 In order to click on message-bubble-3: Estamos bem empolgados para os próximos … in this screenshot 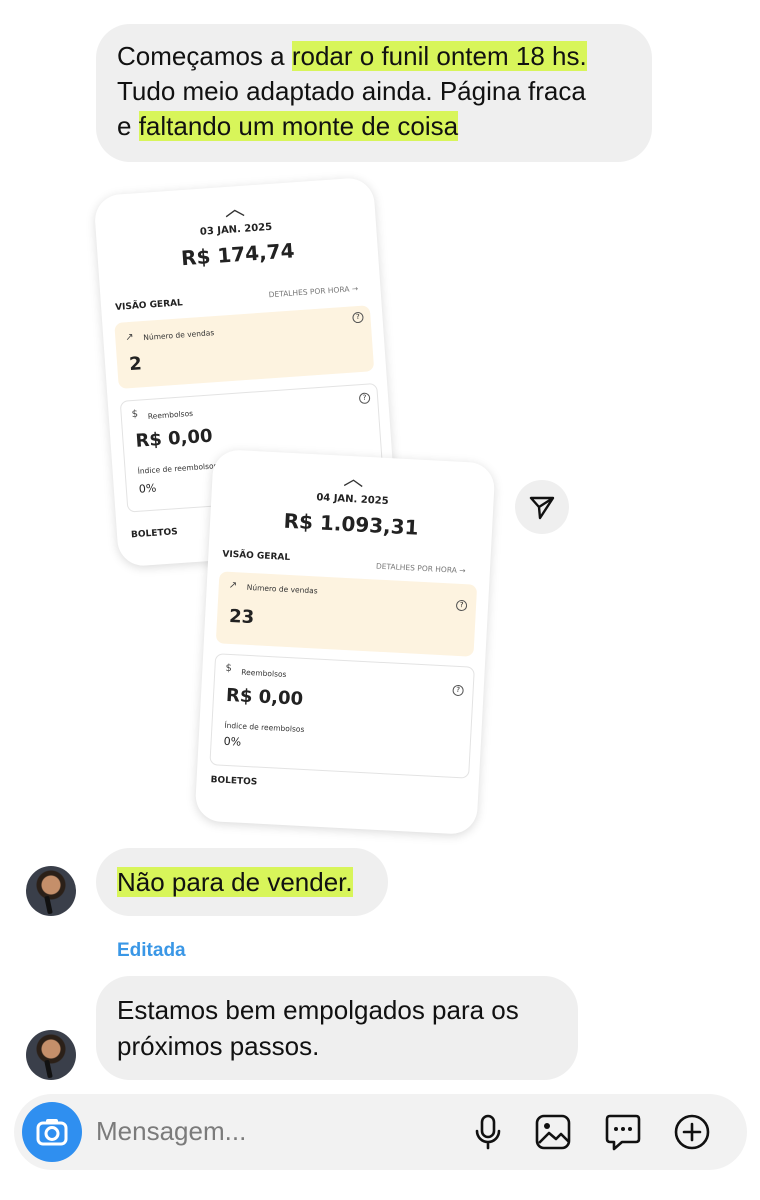, I will do `click(337, 1028)`.